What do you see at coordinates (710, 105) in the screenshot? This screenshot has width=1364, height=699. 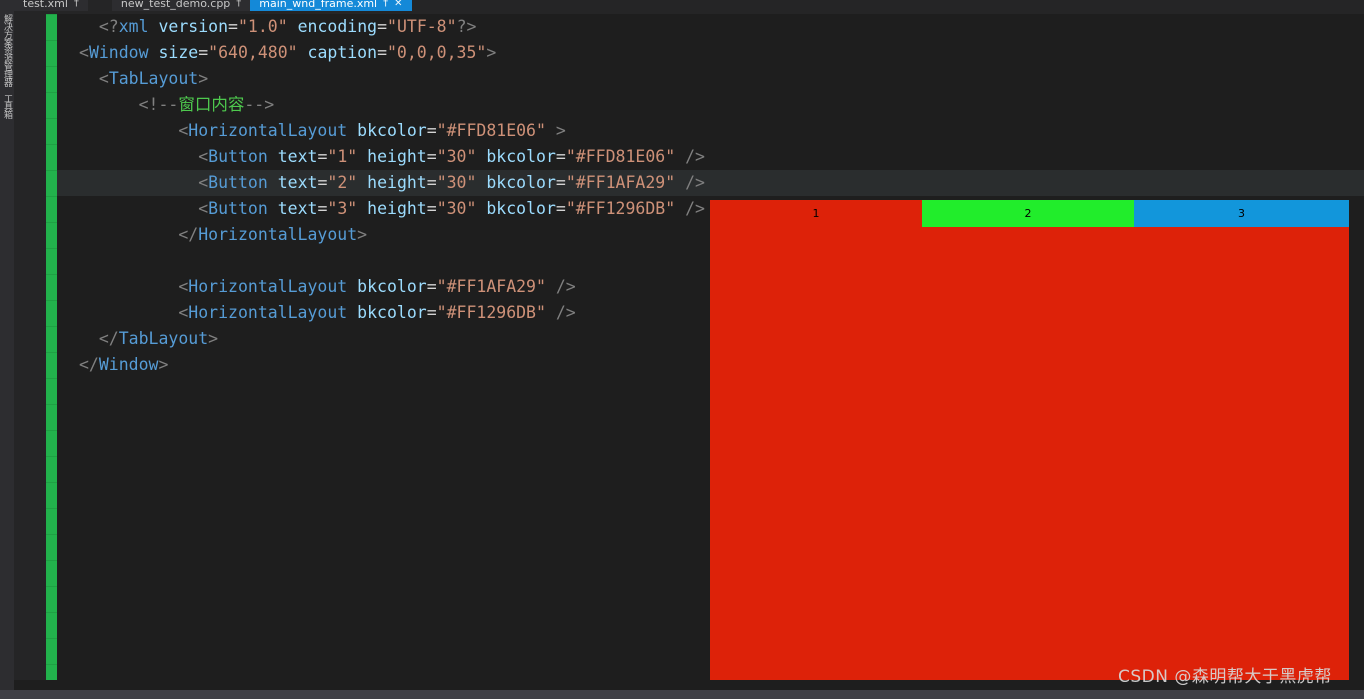 I see `code-line: <!--窗口内容-->` at bounding box center [710, 105].